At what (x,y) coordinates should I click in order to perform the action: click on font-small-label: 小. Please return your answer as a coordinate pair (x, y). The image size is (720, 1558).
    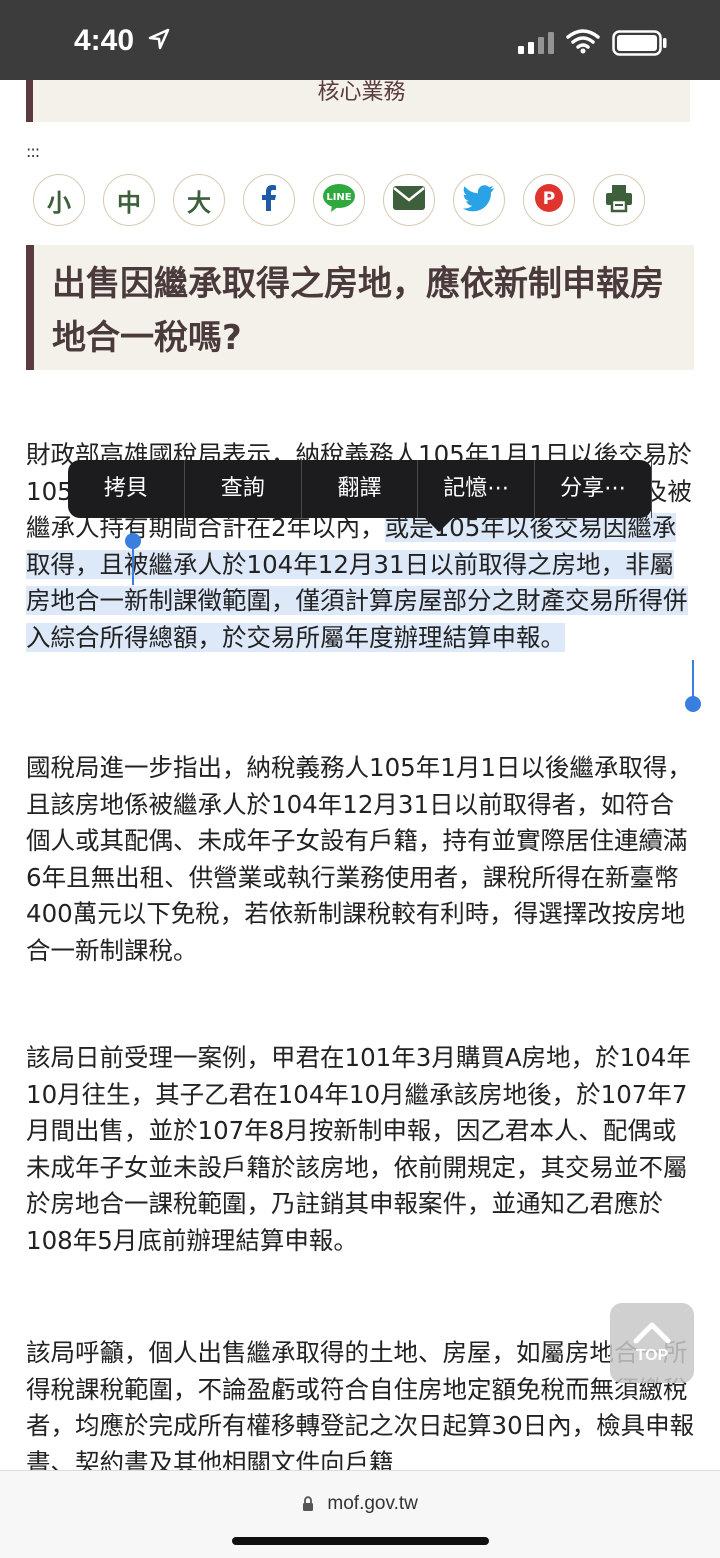
    Looking at the image, I should click on (59, 202).